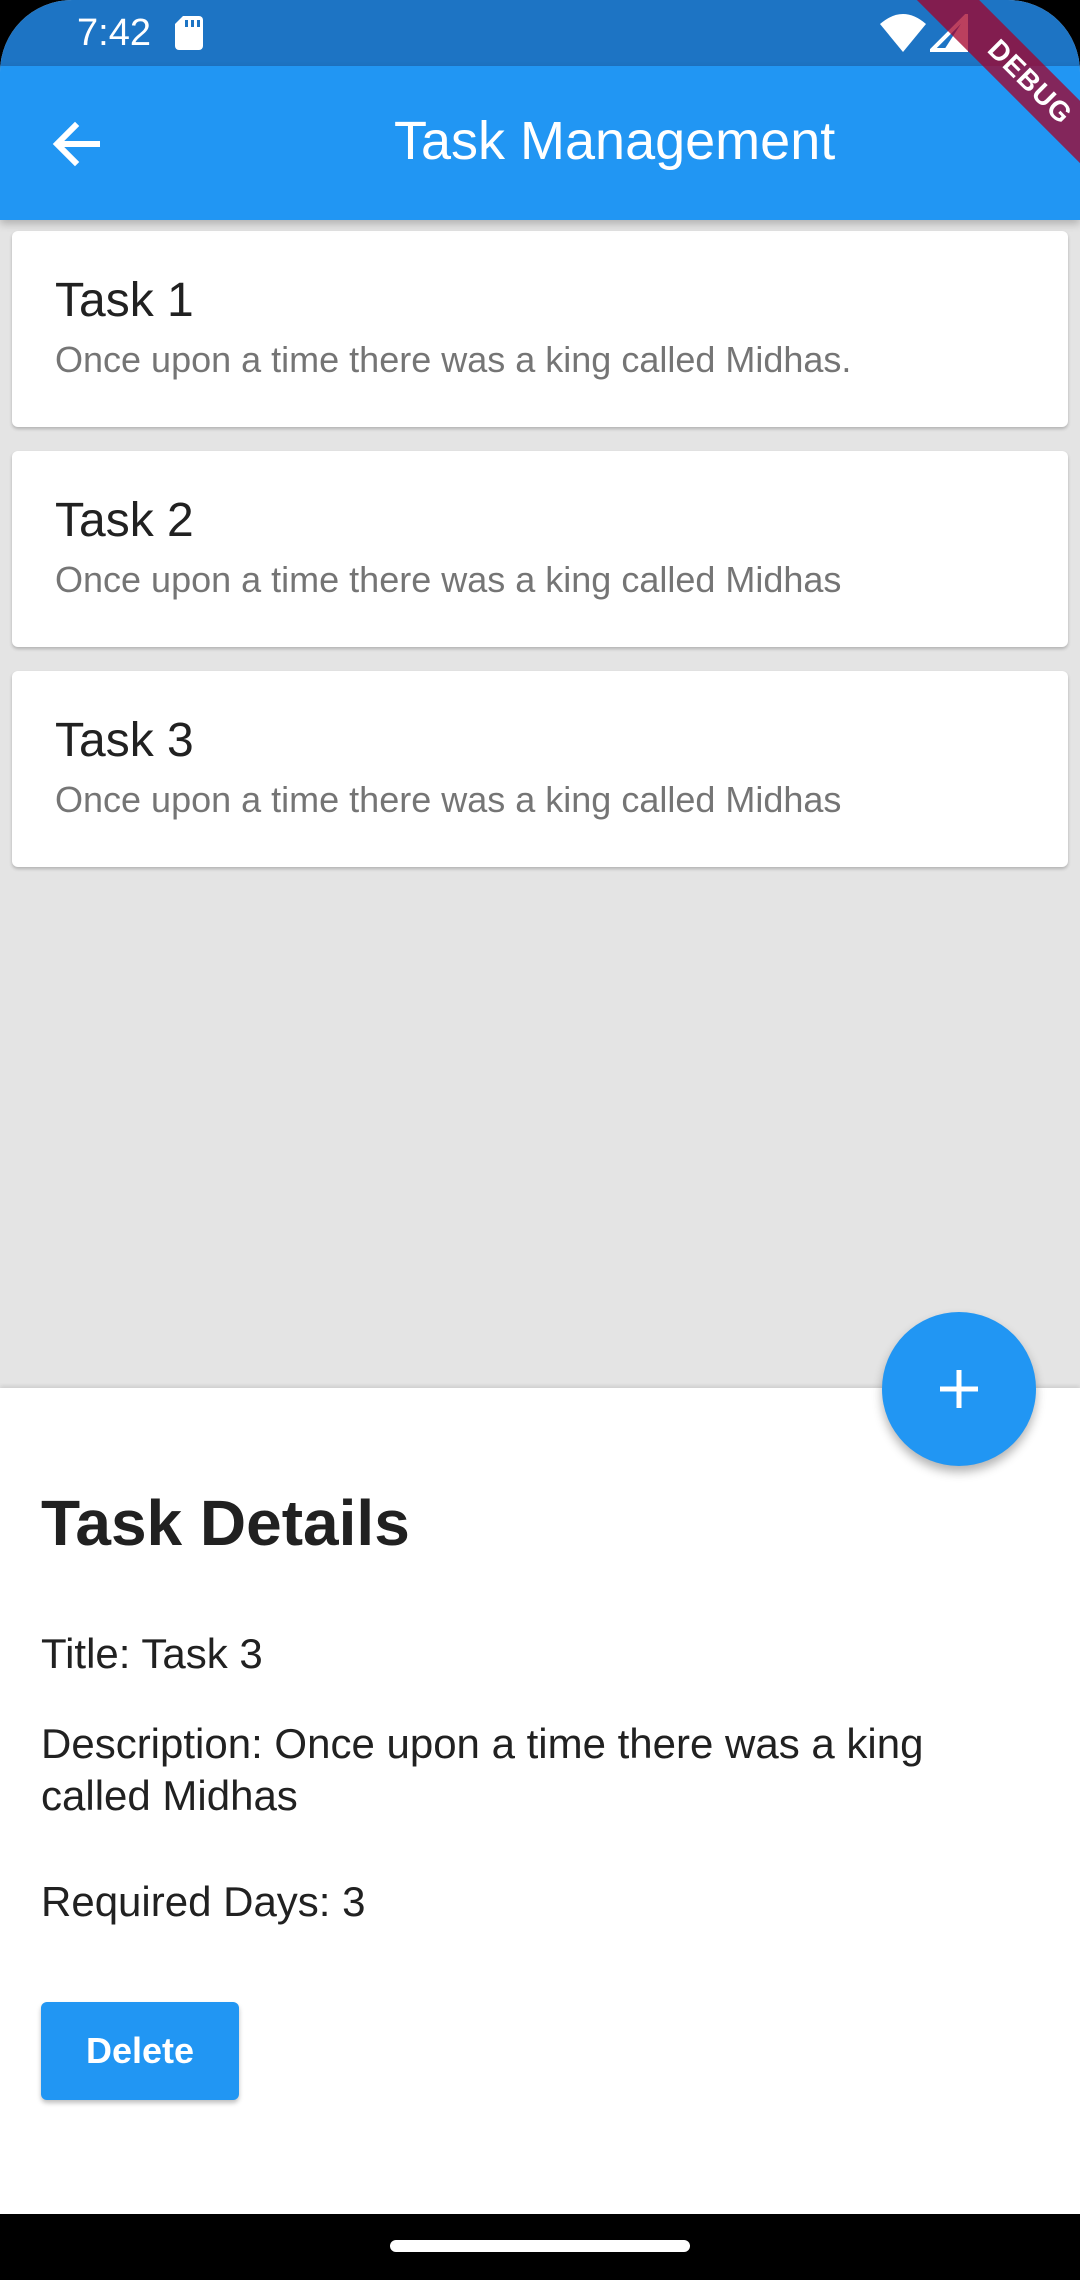  I want to click on status-bar: 7:42, so click(540, 33).